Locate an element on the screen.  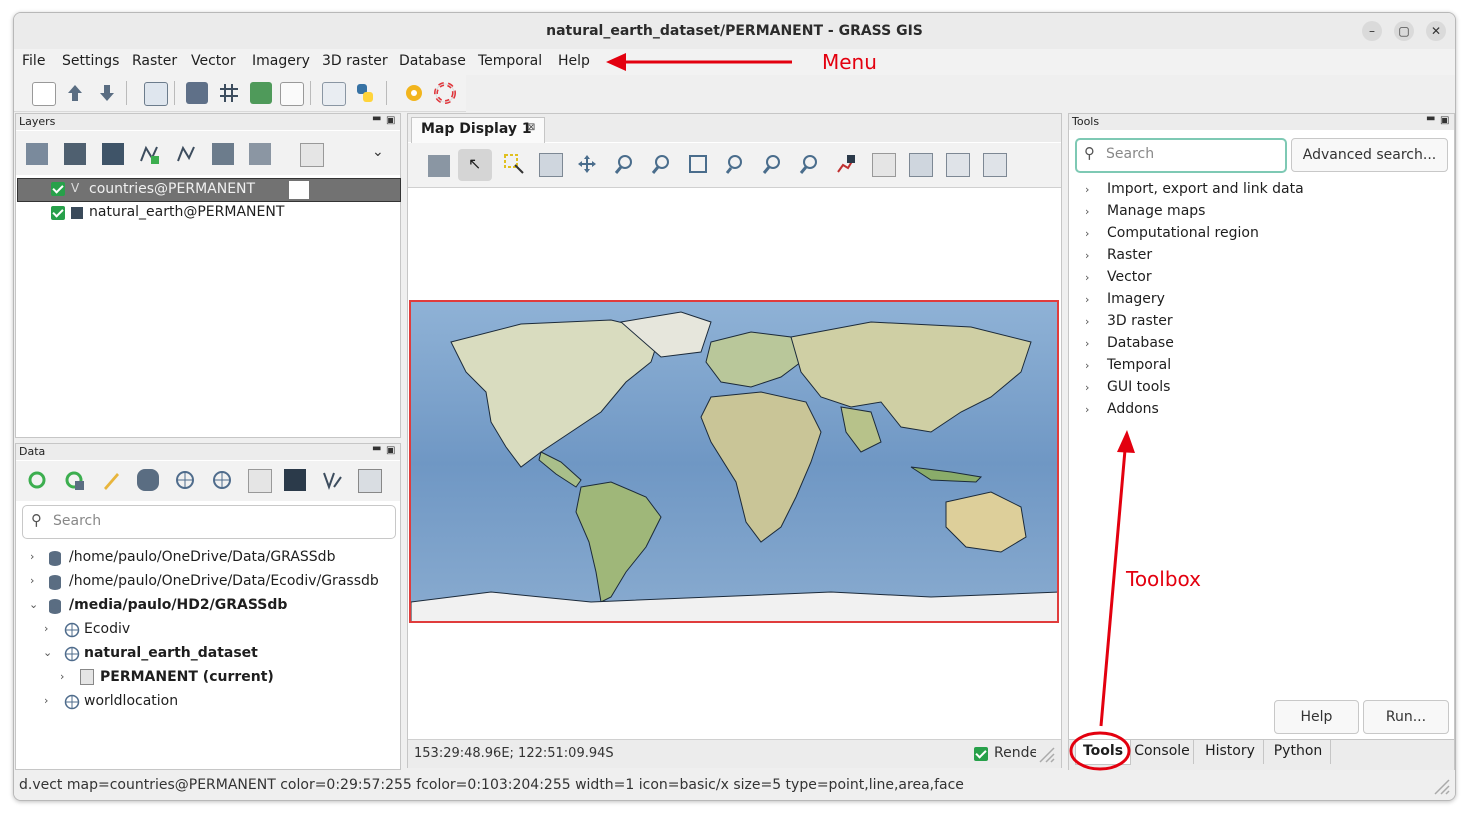
toolbox-annotation-label: Toolbox is located at coordinates (1163, 579).